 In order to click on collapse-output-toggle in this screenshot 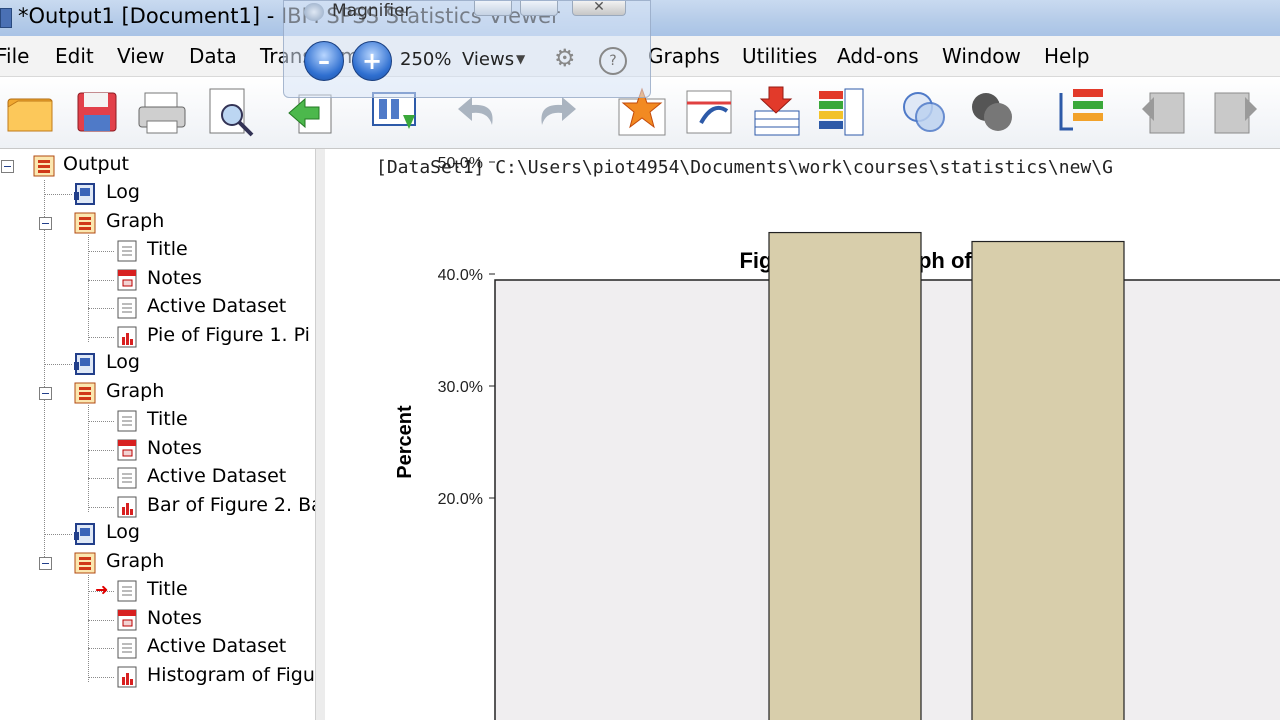, I will do `click(7, 166)`.